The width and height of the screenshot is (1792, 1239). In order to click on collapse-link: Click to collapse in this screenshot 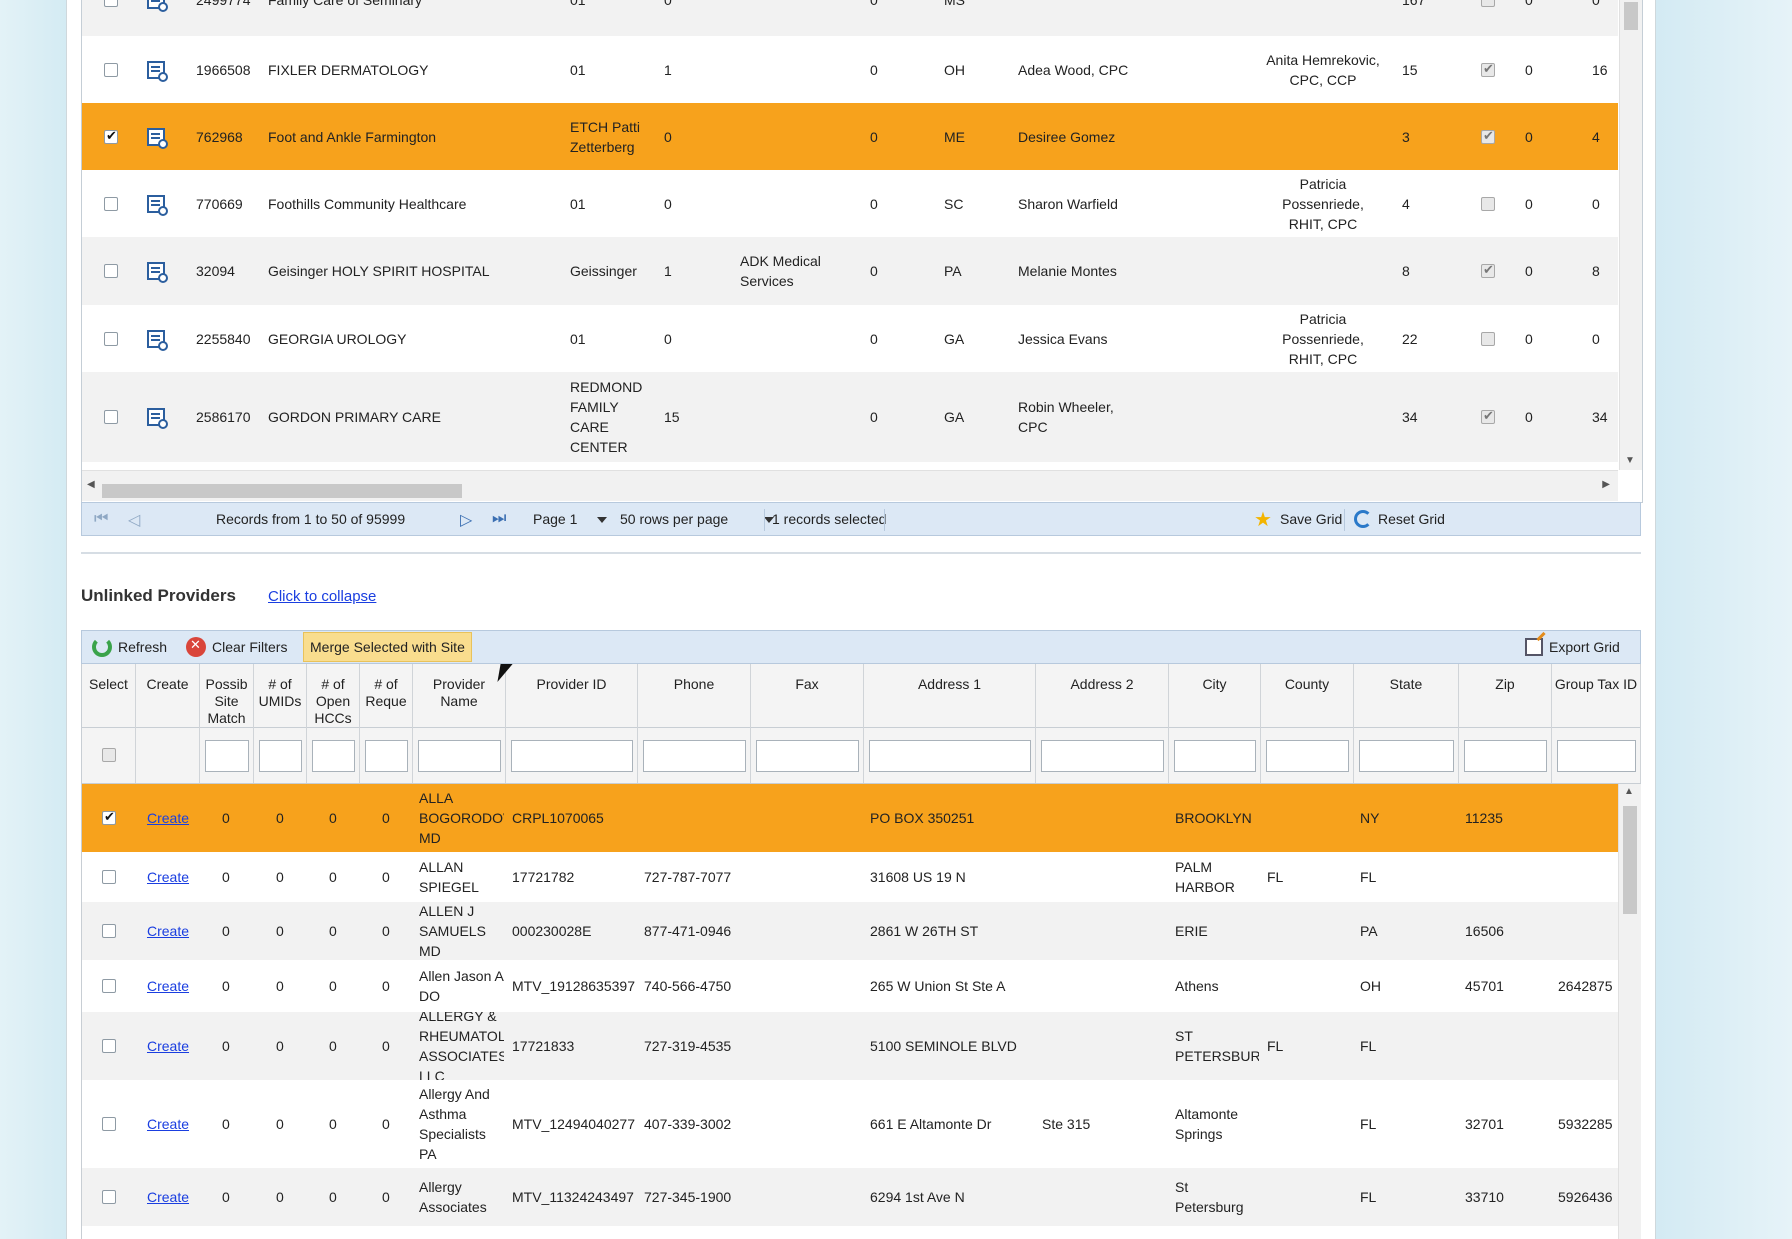, I will do `click(322, 596)`.